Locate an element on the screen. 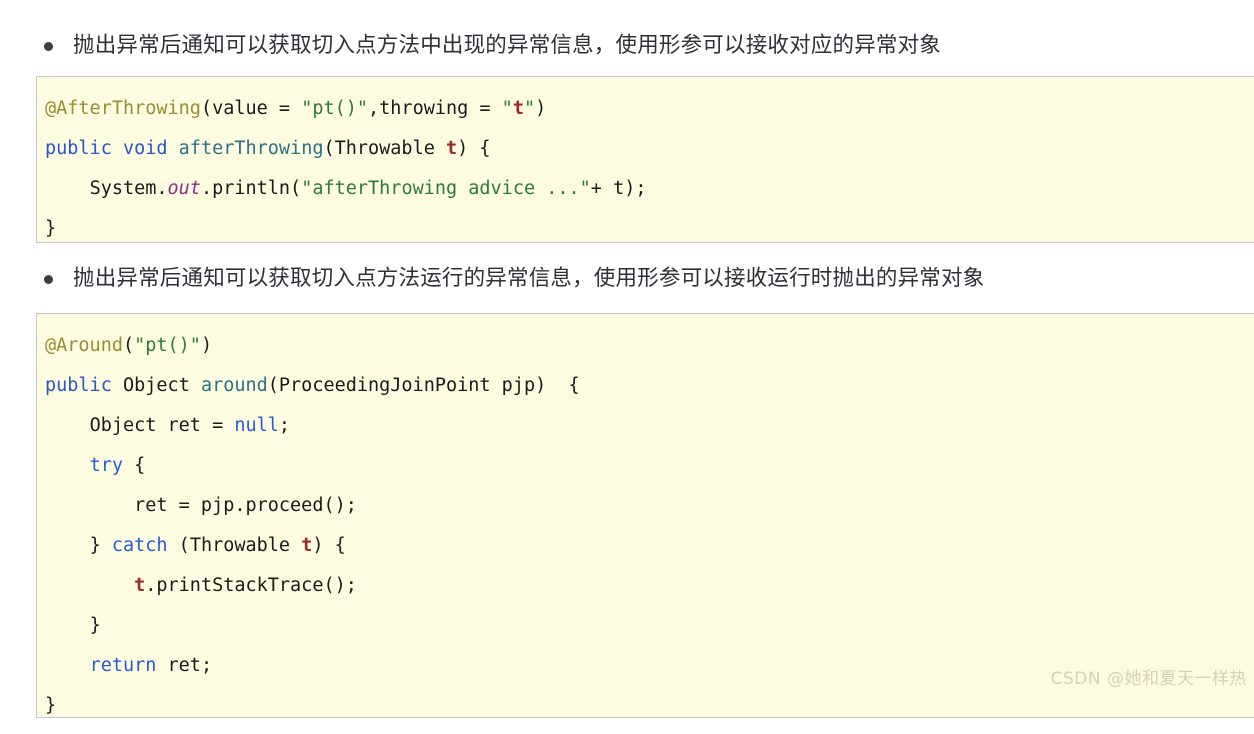 The height and width of the screenshot is (734, 1254). code-token: Object ret = is located at coordinates (162, 425).